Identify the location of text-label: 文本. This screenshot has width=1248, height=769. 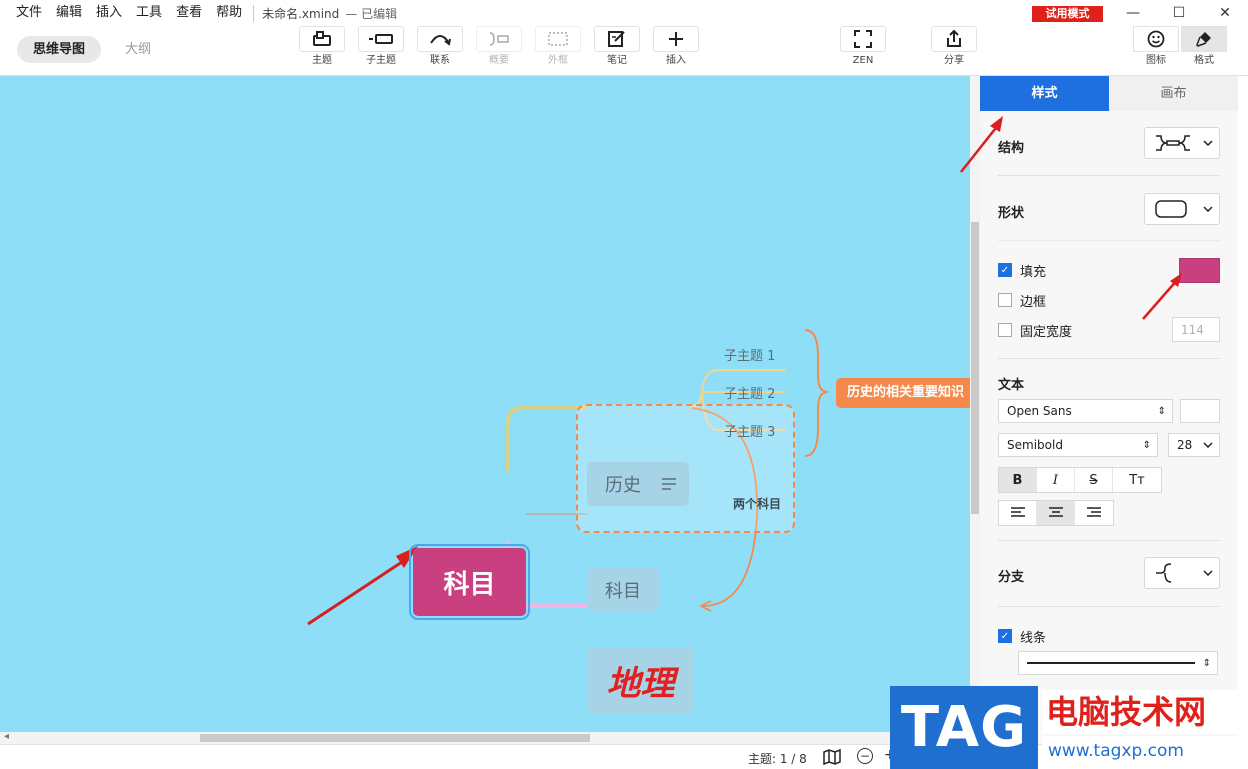
(1011, 385).